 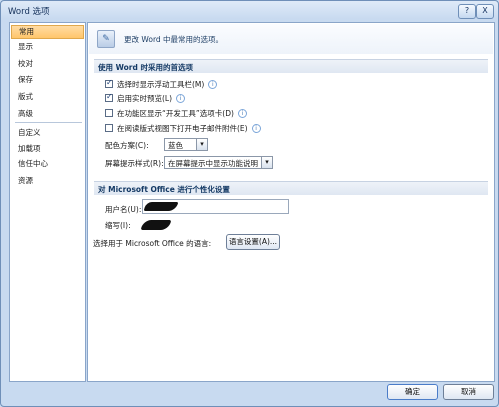 What do you see at coordinates (215, 206) in the screenshot?
I see `username-field` at bounding box center [215, 206].